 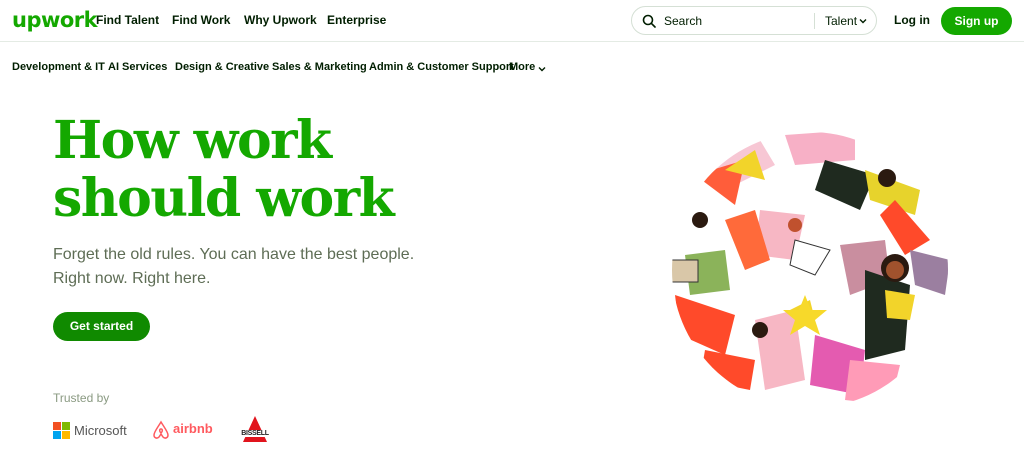 What do you see at coordinates (683, 21) in the screenshot?
I see `search-input: Search` at bounding box center [683, 21].